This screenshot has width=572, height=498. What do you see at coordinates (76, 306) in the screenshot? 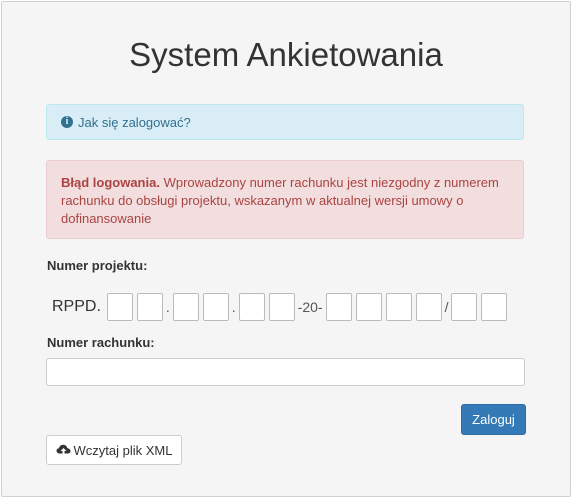
I see `project-prefix: RPPD.` at bounding box center [76, 306].